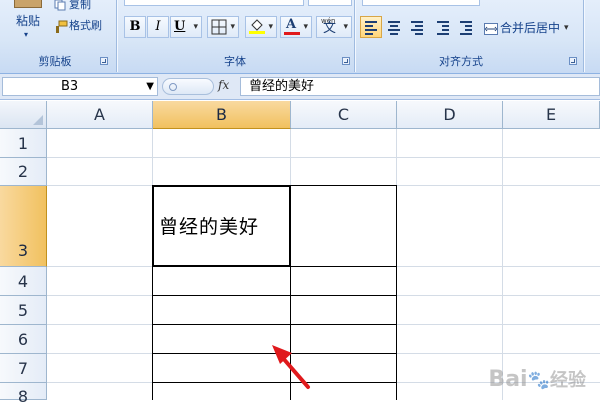 This screenshot has height=411, width=600. I want to click on formula-controls: fx, so click(200, 86).